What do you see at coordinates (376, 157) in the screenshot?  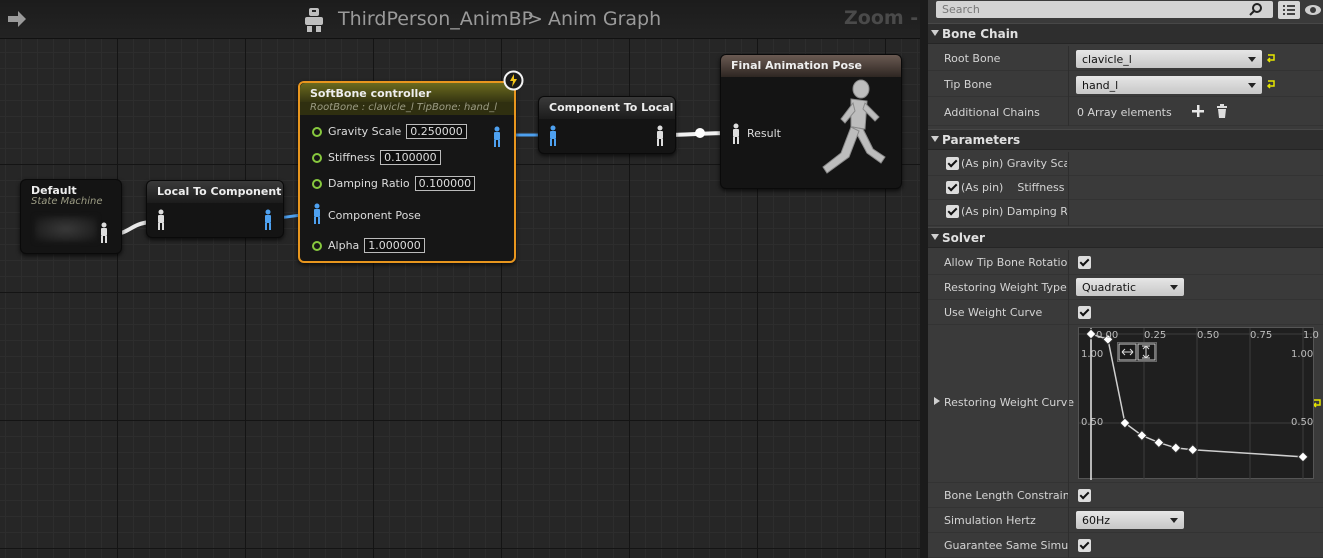 I see `pin-stiffness: Stiffness 0.100000` at bounding box center [376, 157].